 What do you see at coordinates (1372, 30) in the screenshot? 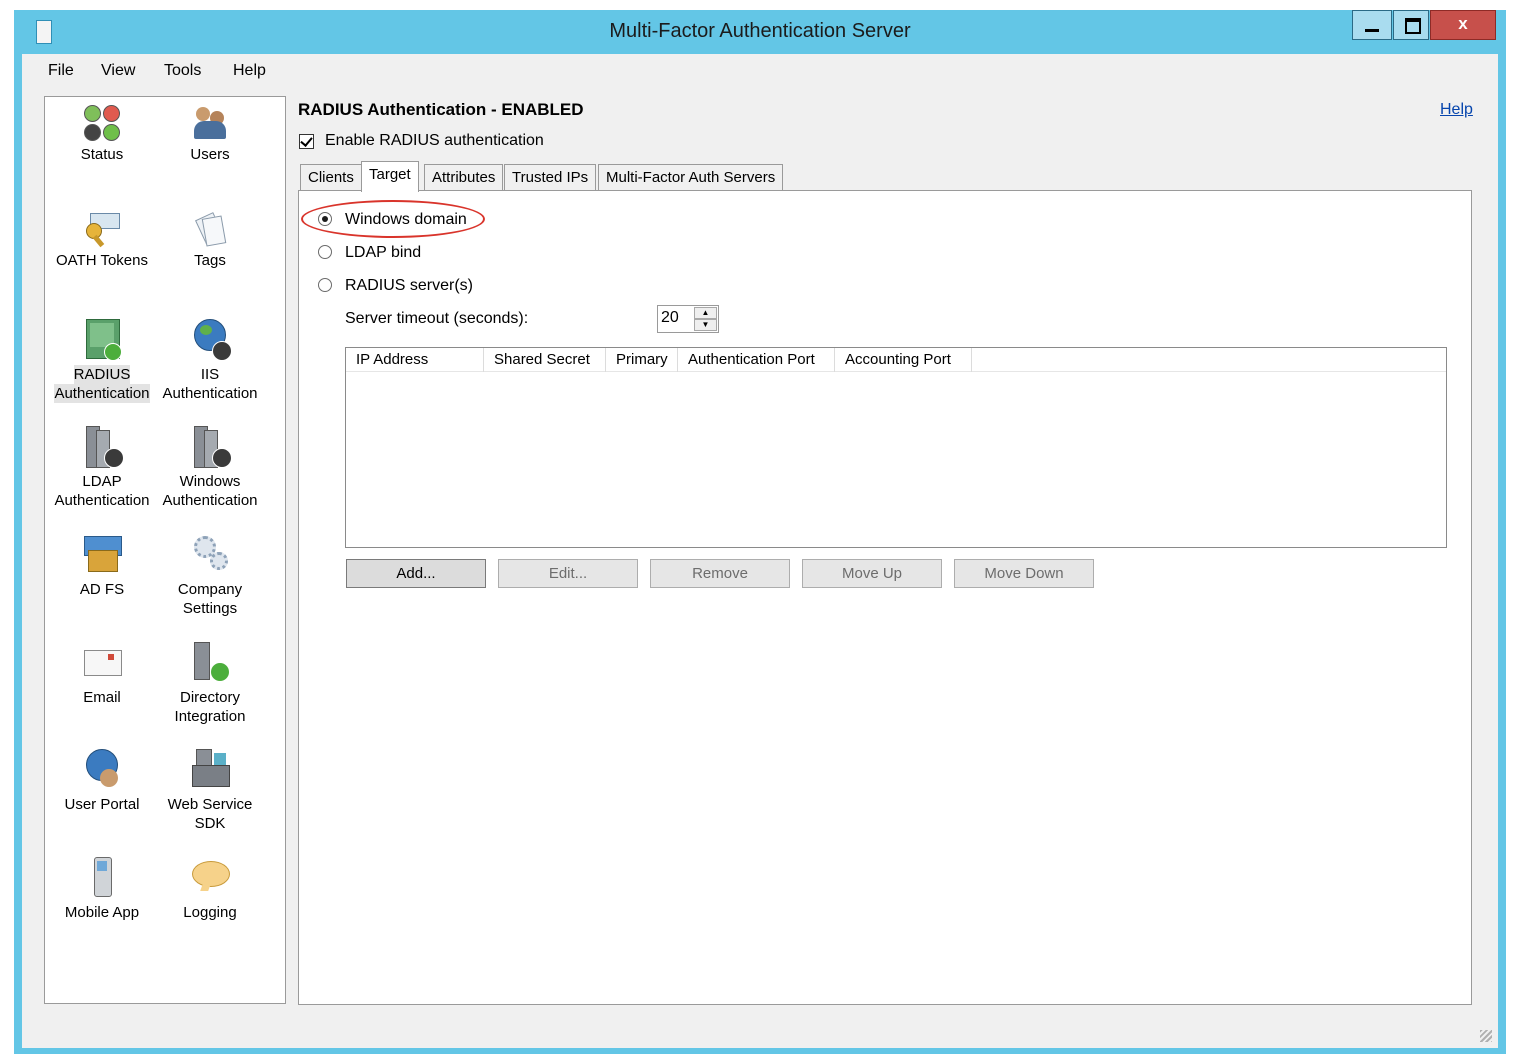
I see `minimize-icon` at bounding box center [1372, 30].